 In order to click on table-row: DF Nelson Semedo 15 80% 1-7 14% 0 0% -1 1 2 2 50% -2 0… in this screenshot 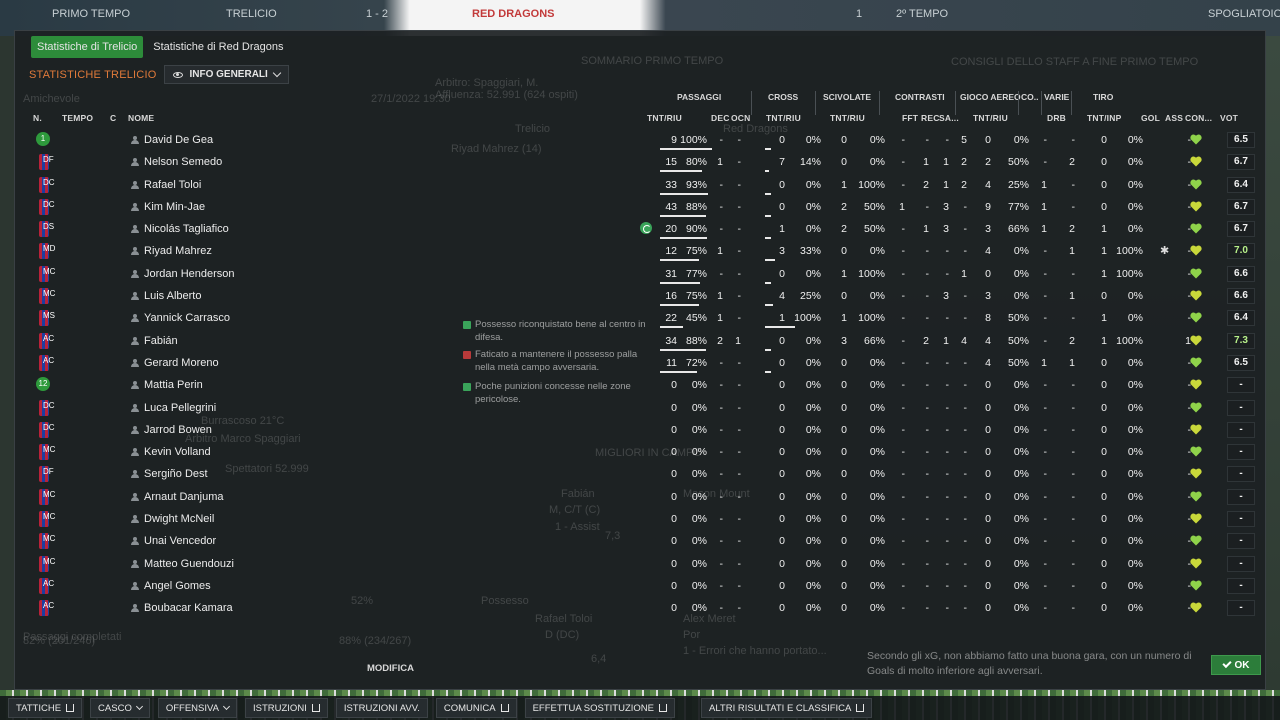, I will do `click(641, 163)`.